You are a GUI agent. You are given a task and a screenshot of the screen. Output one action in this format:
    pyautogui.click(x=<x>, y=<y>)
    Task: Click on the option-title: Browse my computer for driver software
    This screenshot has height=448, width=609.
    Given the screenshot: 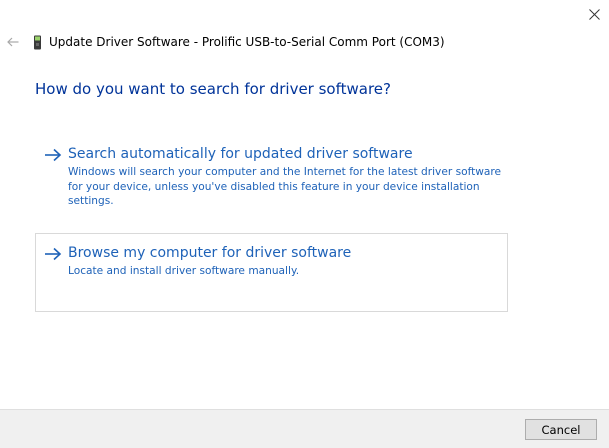 What is the action you would take?
    pyautogui.click(x=210, y=253)
    